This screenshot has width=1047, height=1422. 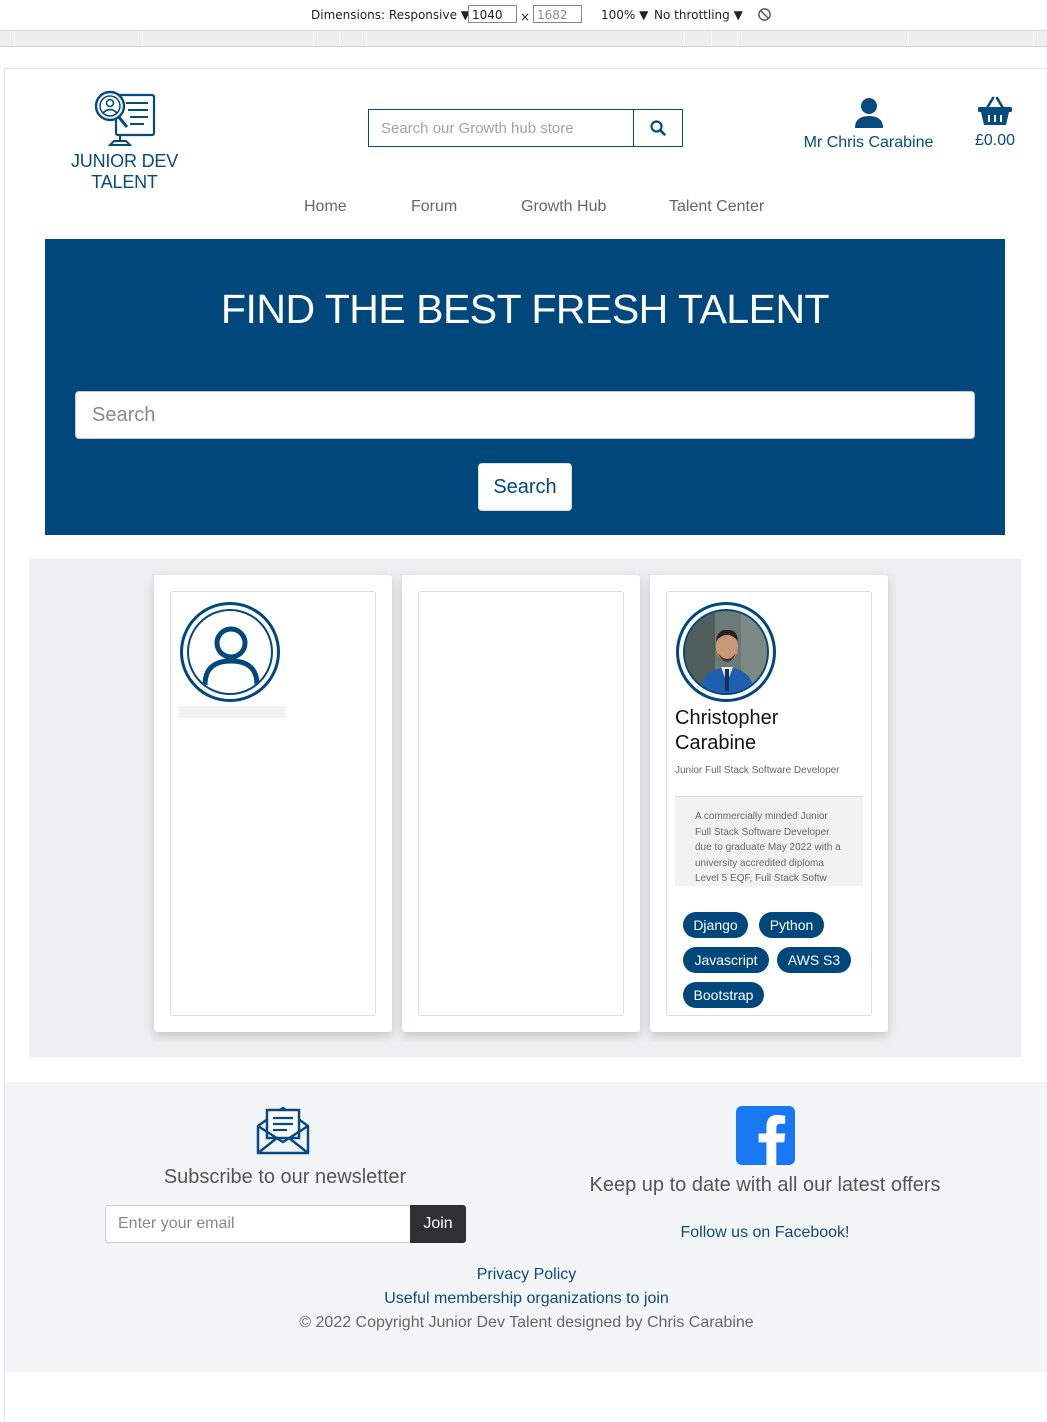 I want to click on site-logo: JUNIOR DEV TALENT, so click(x=124, y=141).